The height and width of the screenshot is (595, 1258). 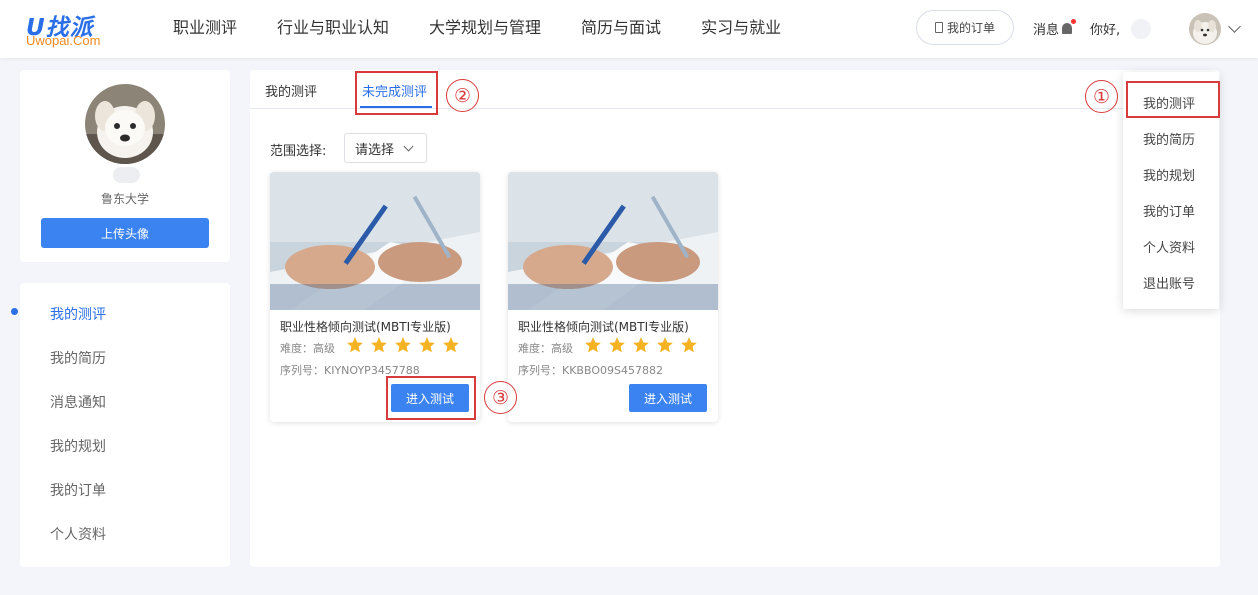 I want to click on messages-link: 消息, so click(x=1055, y=28).